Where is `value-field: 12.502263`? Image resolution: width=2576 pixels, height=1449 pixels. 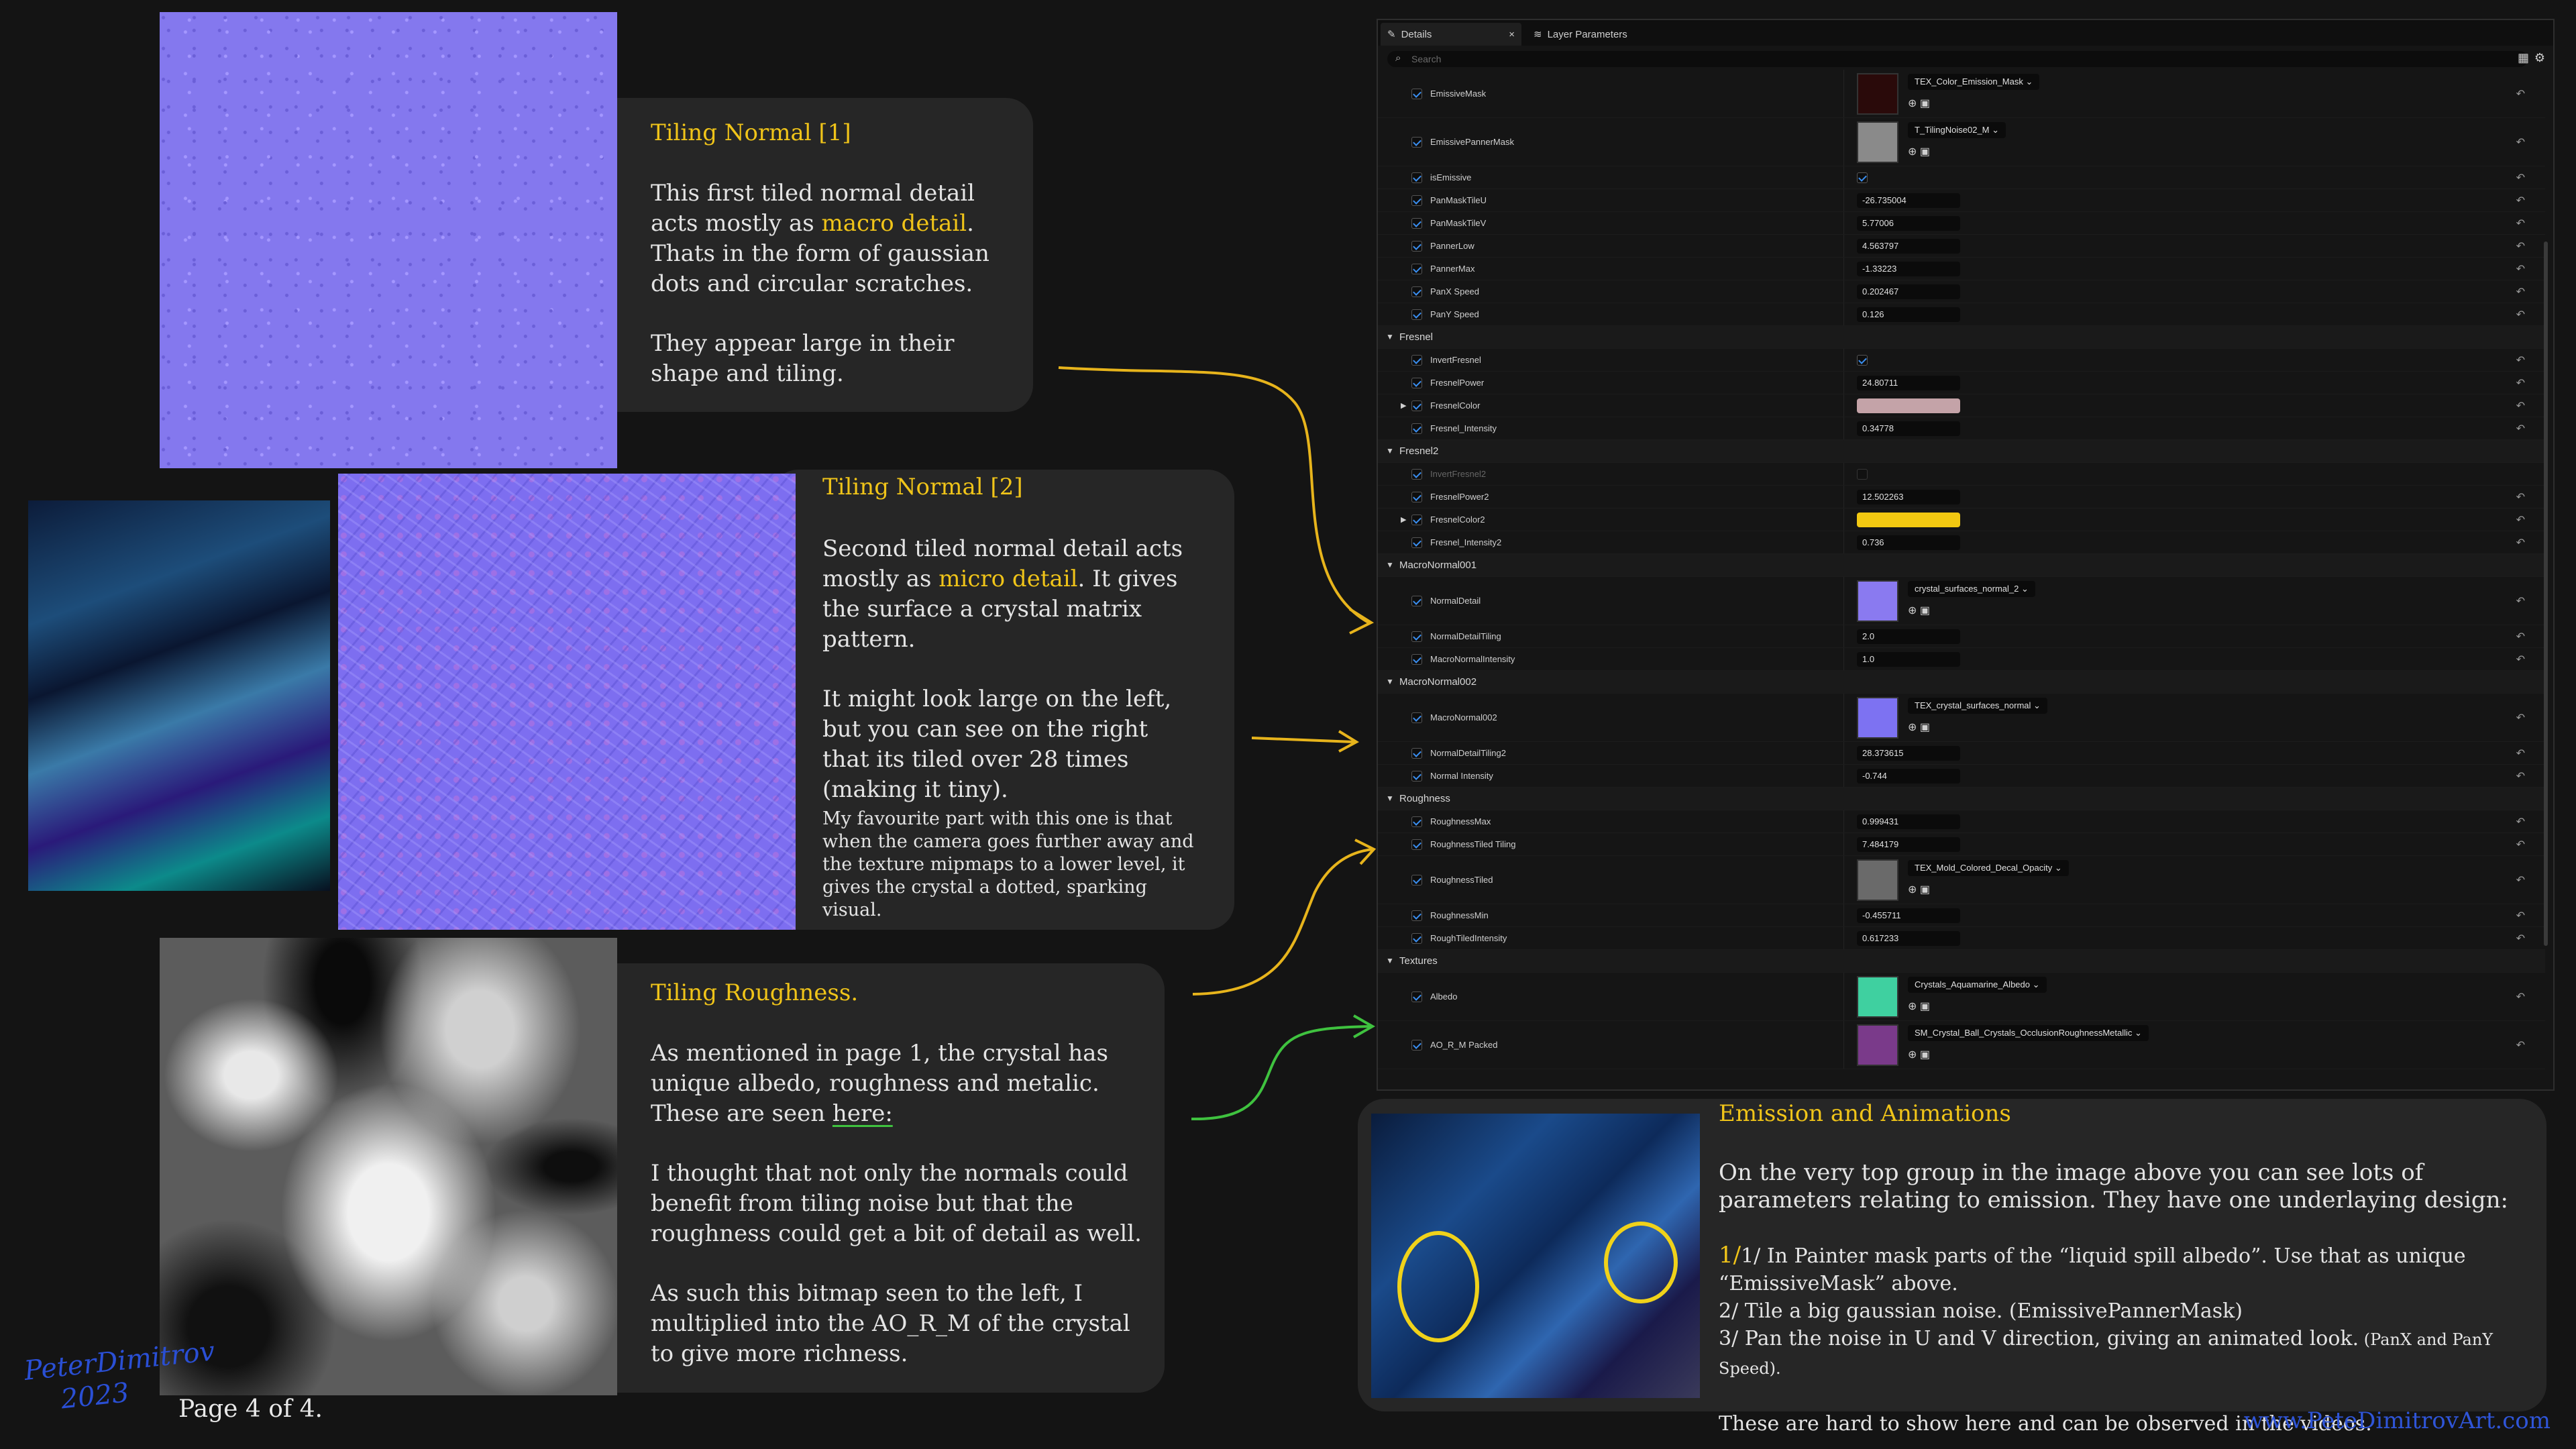 value-field: 12.502263 is located at coordinates (1908, 497).